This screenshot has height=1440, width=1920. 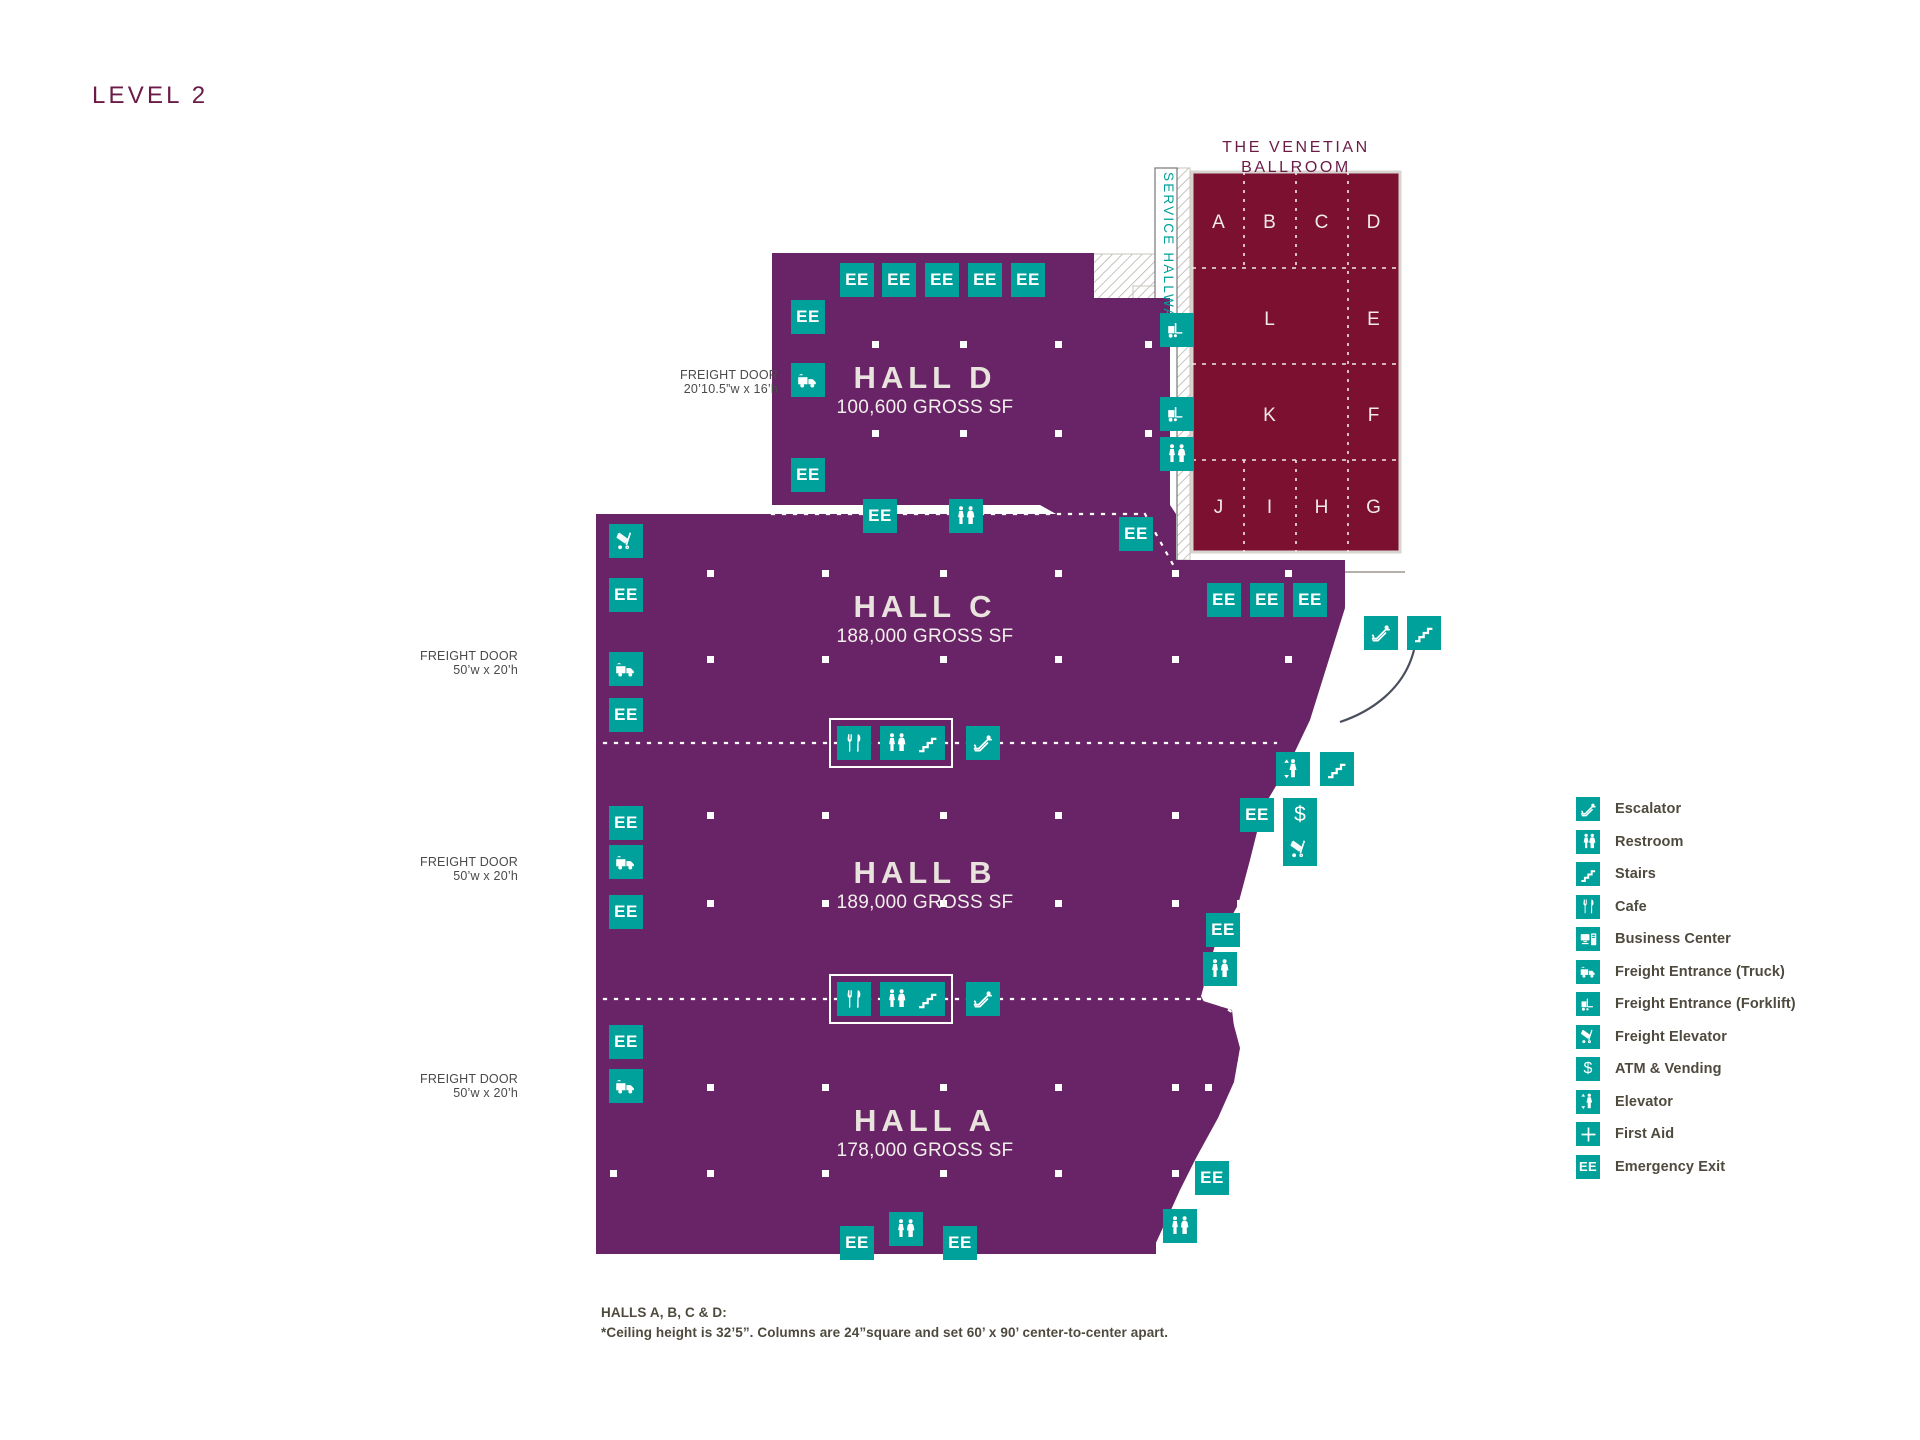 What do you see at coordinates (1686, 1037) in the screenshot?
I see `legend-item-freight-elevator: Freight Elevator` at bounding box center [1686, 1037].